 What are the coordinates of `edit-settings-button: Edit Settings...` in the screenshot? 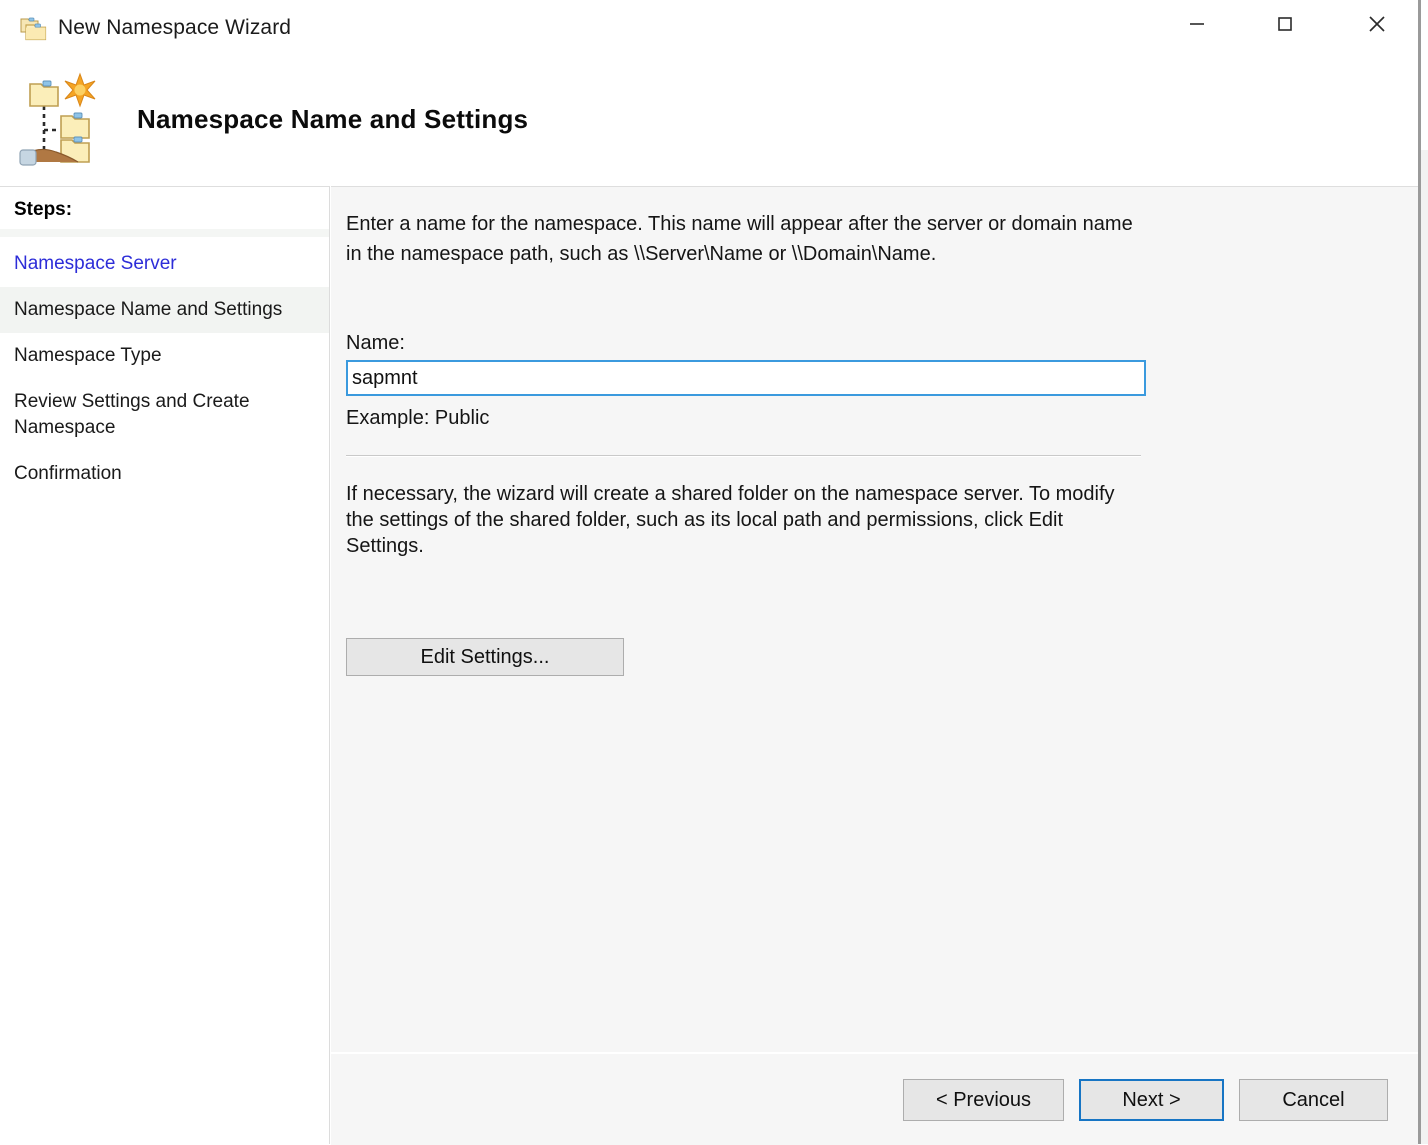 It's located at (485, 657).